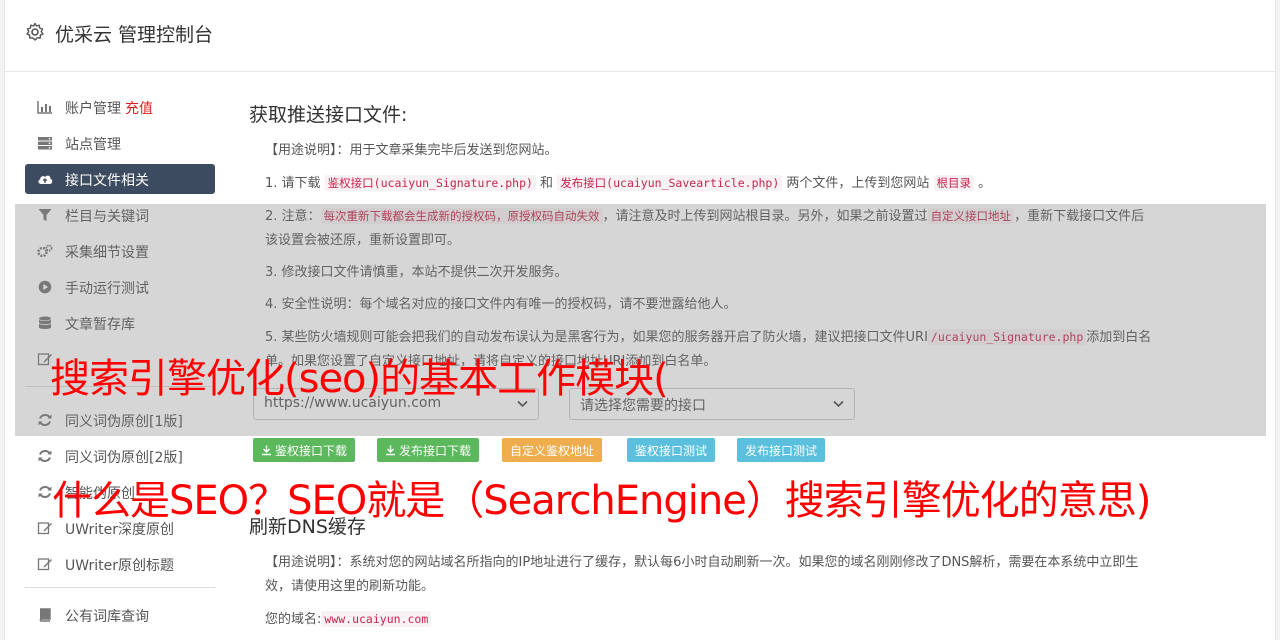 This screenshot has width=1280, height=640. What do you see at coordinates (501, 304) in the screenshot?
I see `step-4: 4. 安全性说明：每个域名对应的接口文件内有唯一的授权码，请不要泄露给他人。` at bounding box center [501, 304].